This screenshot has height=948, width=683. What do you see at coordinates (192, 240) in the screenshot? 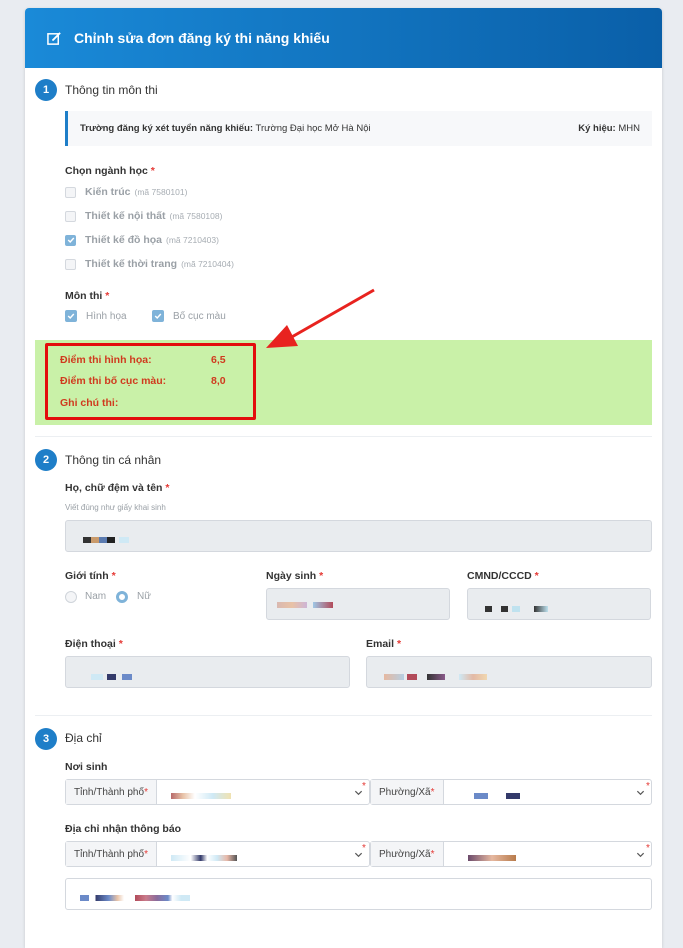
I see `major-code: (mã 7210403)` at bounding box center [192, 240].